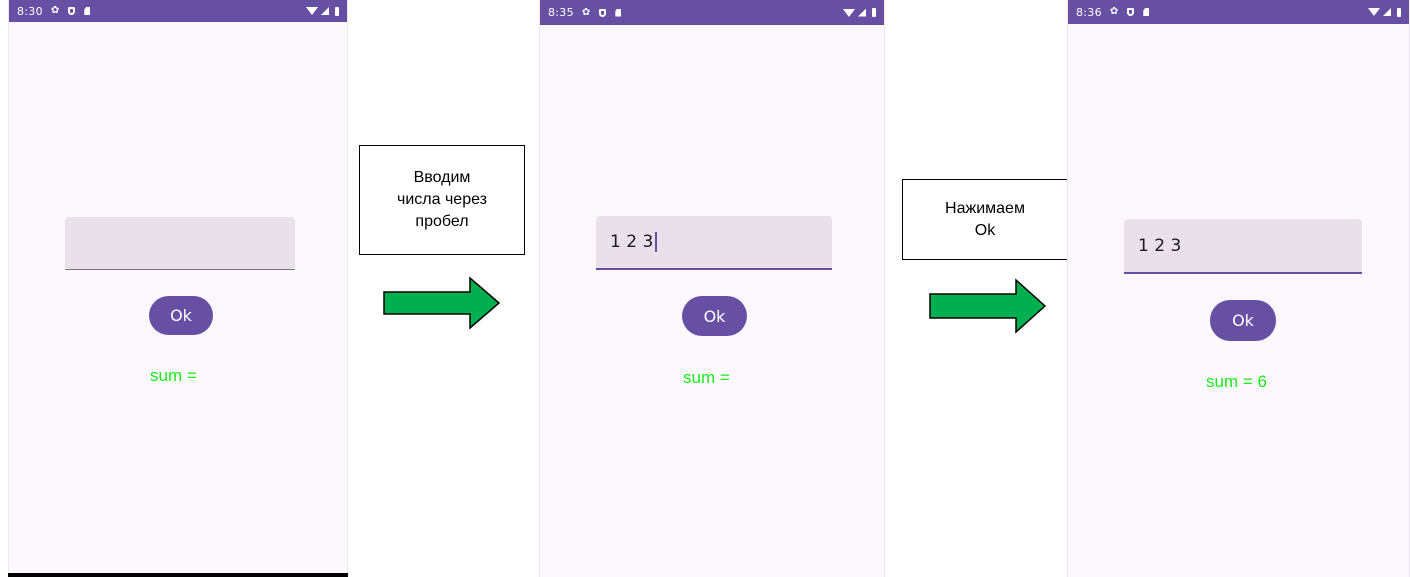 This screenshot has width=1410, height=577. Describe the element at coordinates (656, 242) in the screenshot. I see `text-cursor` at that location.